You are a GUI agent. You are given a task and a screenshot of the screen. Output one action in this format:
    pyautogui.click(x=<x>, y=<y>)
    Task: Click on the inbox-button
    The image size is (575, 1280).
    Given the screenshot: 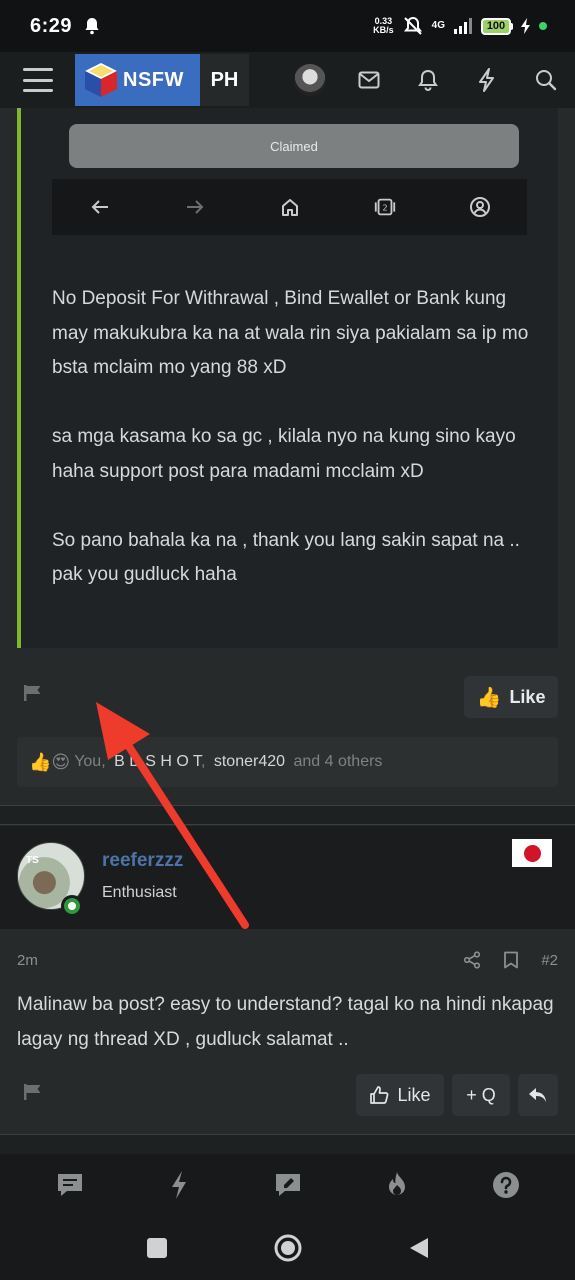 What is the action you would take?
    pyautogui.click(x=368, y=80)
    